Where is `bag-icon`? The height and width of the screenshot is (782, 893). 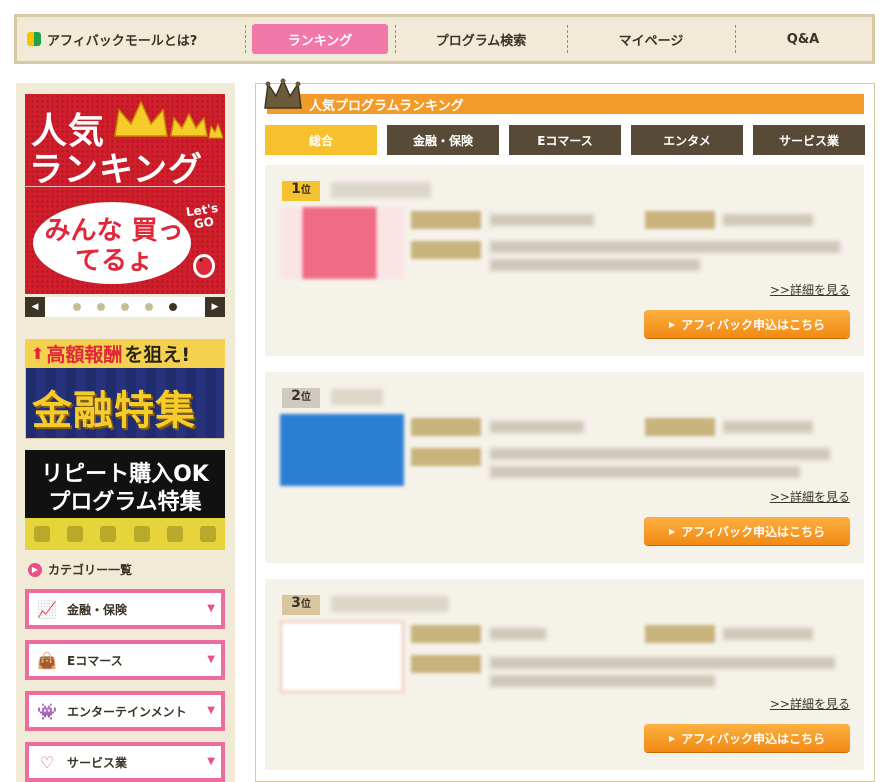 bag-icon is located at coordinates (74, 534).